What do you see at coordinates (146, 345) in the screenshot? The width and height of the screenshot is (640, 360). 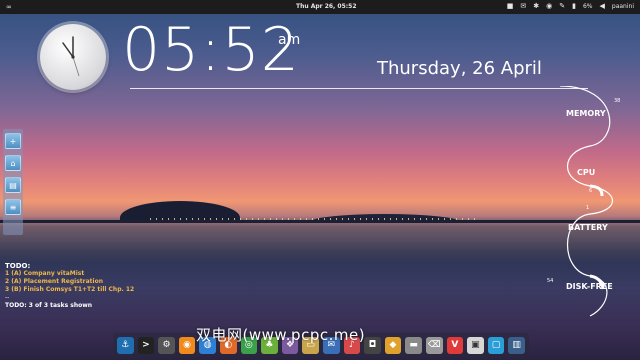 I see `terminal-icon: >` at bounding box center [146, 345].